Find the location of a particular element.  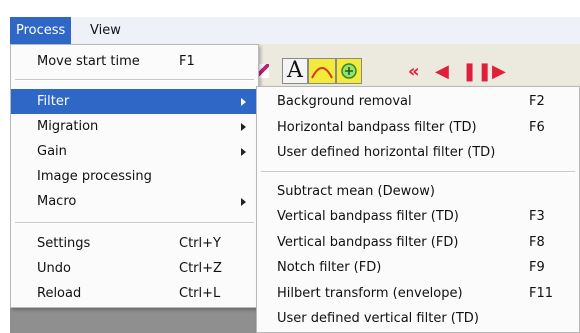

shortcut-label: F1 is located at coordinates (187, 61).